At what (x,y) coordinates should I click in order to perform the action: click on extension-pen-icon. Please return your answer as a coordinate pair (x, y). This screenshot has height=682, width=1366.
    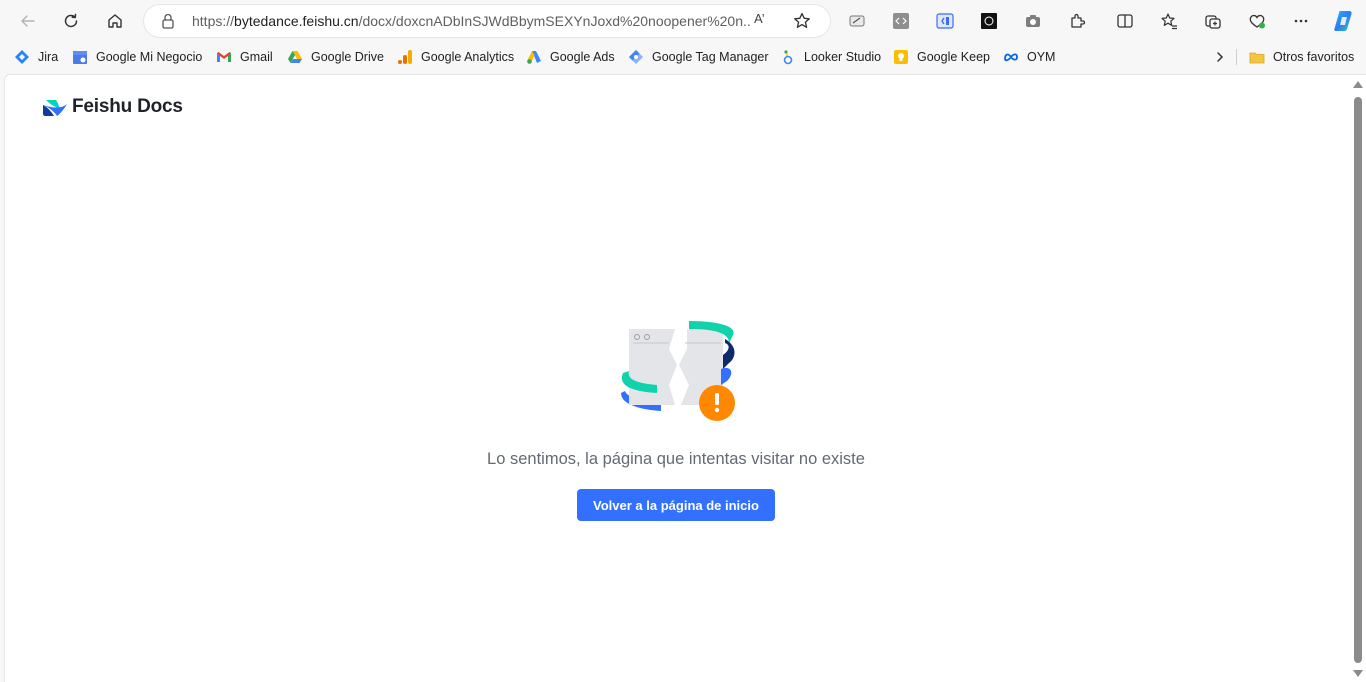
    Looking at the image, I should click on (857, 21).